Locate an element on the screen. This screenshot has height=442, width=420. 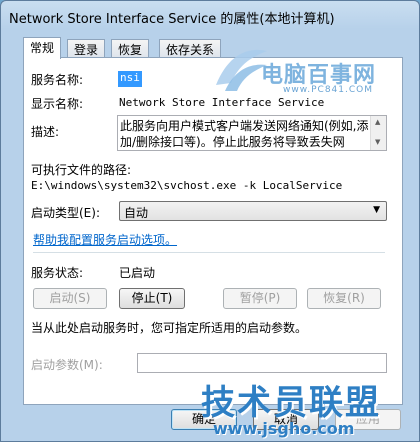
tab-general: 常规 is located at coordinates (42, 48).